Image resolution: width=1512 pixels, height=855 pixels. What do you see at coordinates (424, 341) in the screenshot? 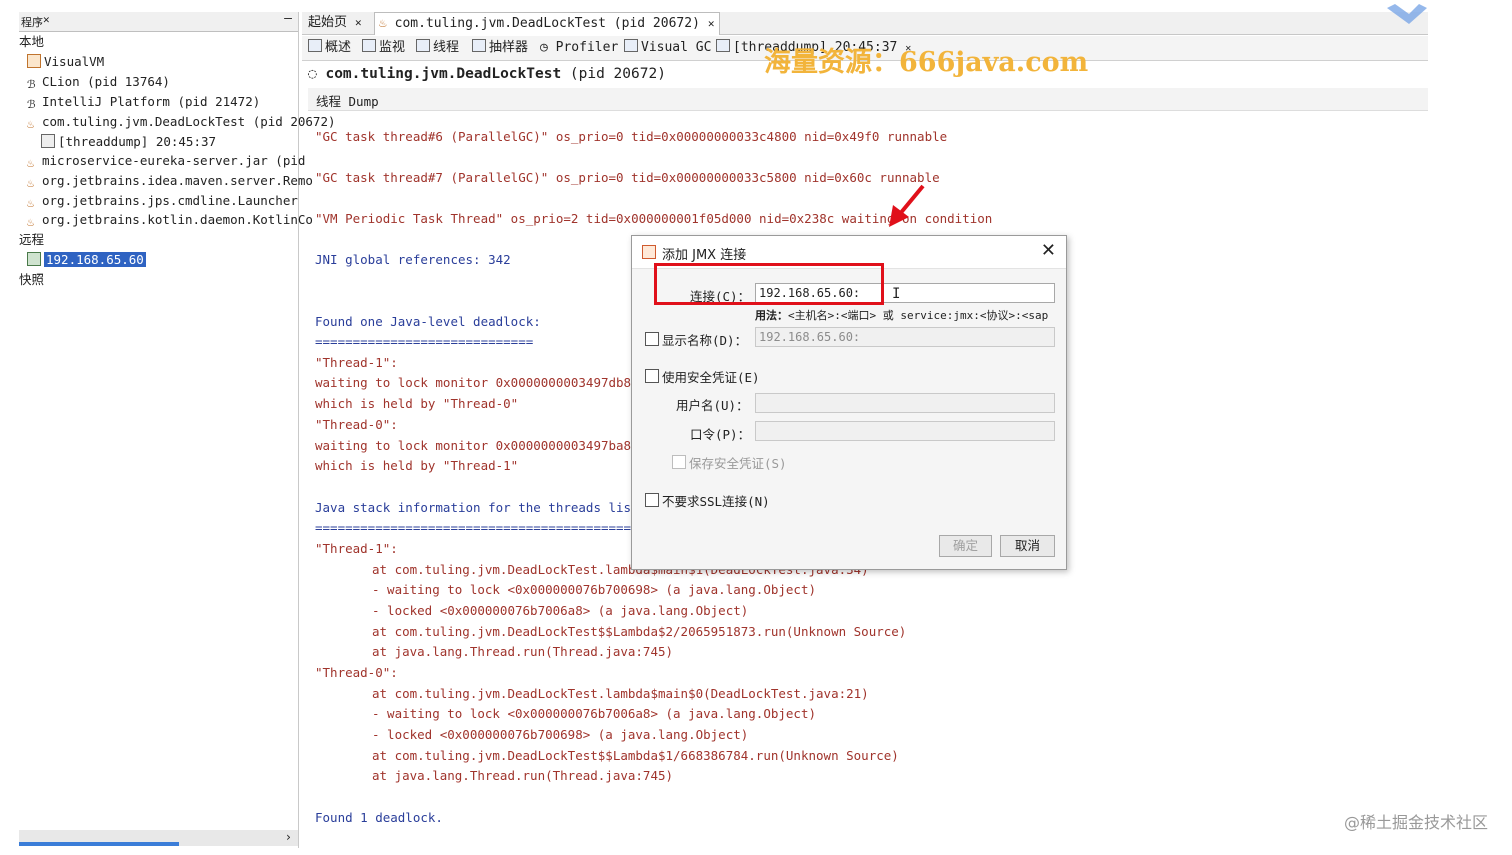
I see `dump-line: =============================` at bounding box center [424, 341].